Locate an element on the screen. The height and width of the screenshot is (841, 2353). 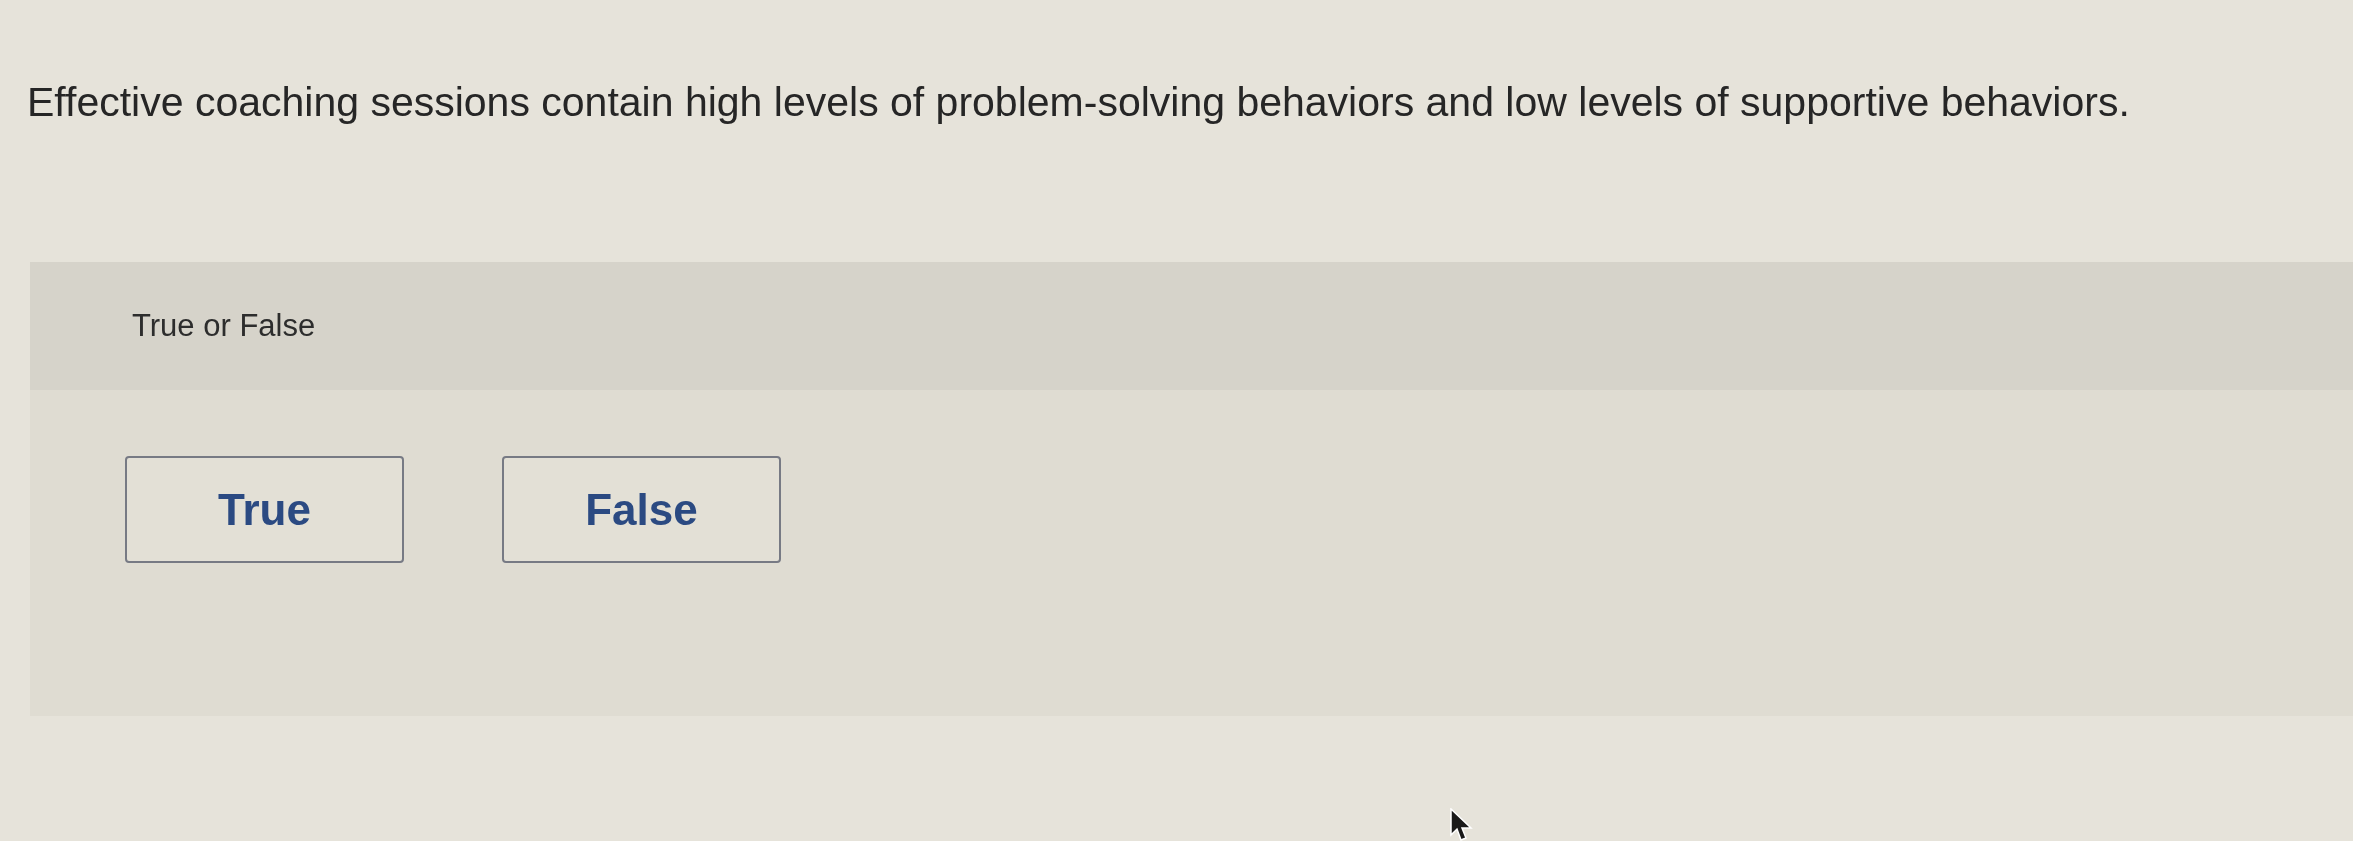
question-text: Effective coaching sessions contain high levels of problem-solving behaviors and low levels of supportive behaviors. is located at coordinates (1078, 102).